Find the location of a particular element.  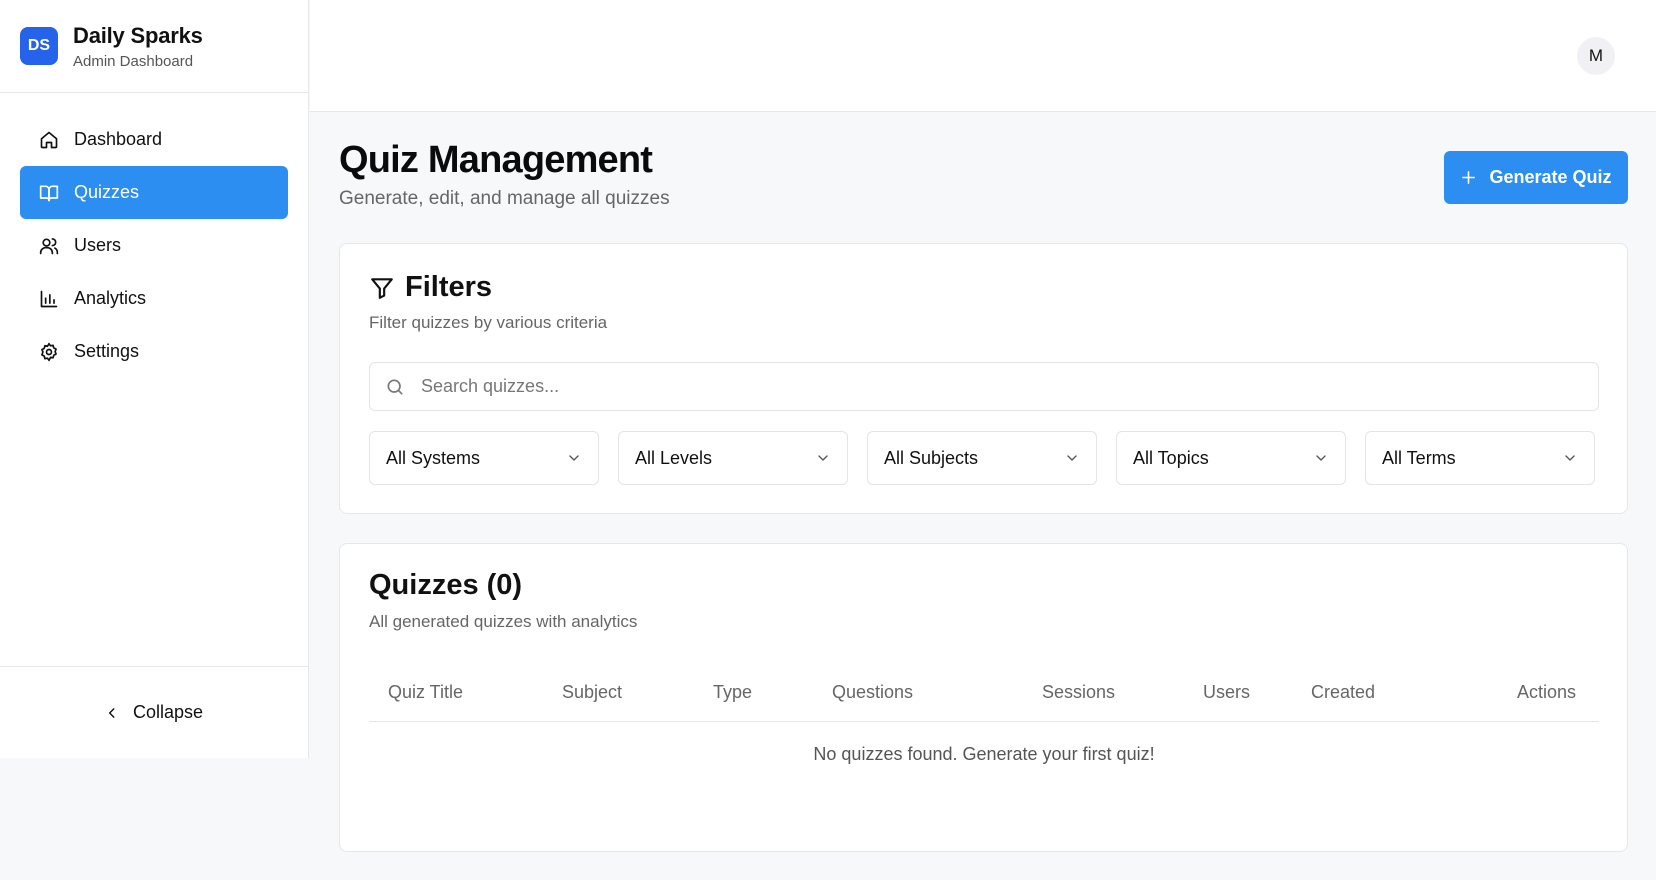

filters-title-text: Filters is located at coordinates (449, 287).